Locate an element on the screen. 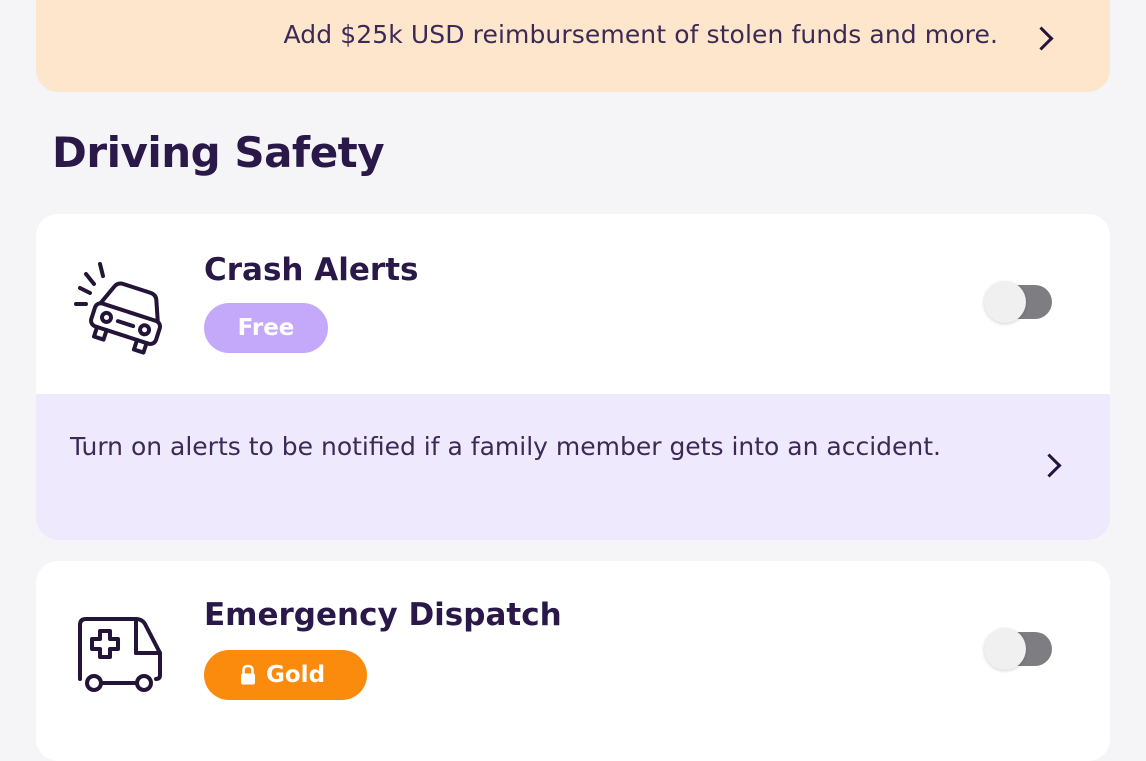  gold-badge: Gold is located at coordinates (285, 675).